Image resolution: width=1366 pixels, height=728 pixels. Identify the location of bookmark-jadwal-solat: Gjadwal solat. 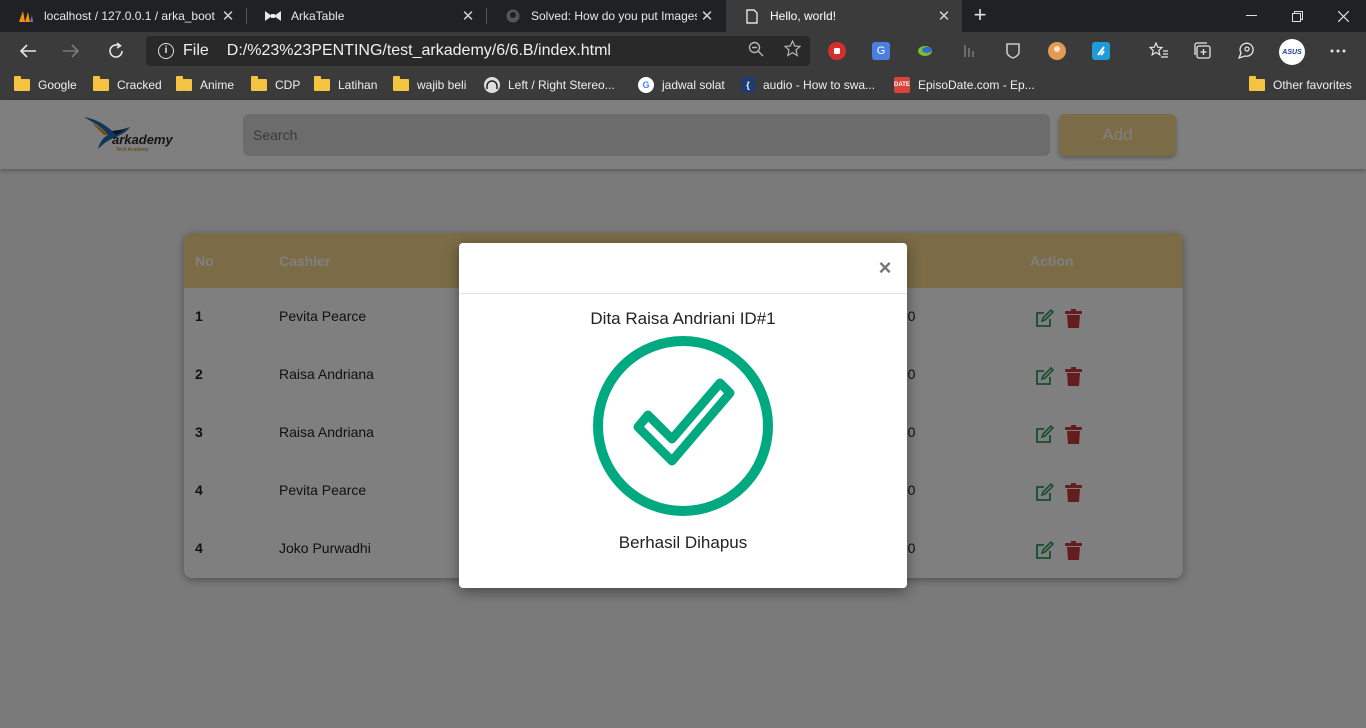
(681, 85).